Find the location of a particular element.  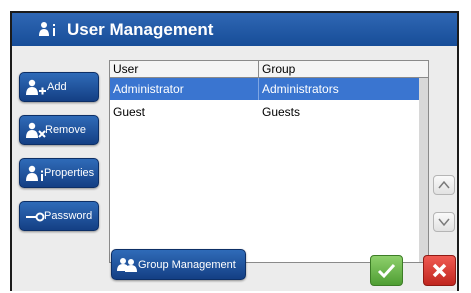

chevron-up-icon is located at coordinates (444, 184).